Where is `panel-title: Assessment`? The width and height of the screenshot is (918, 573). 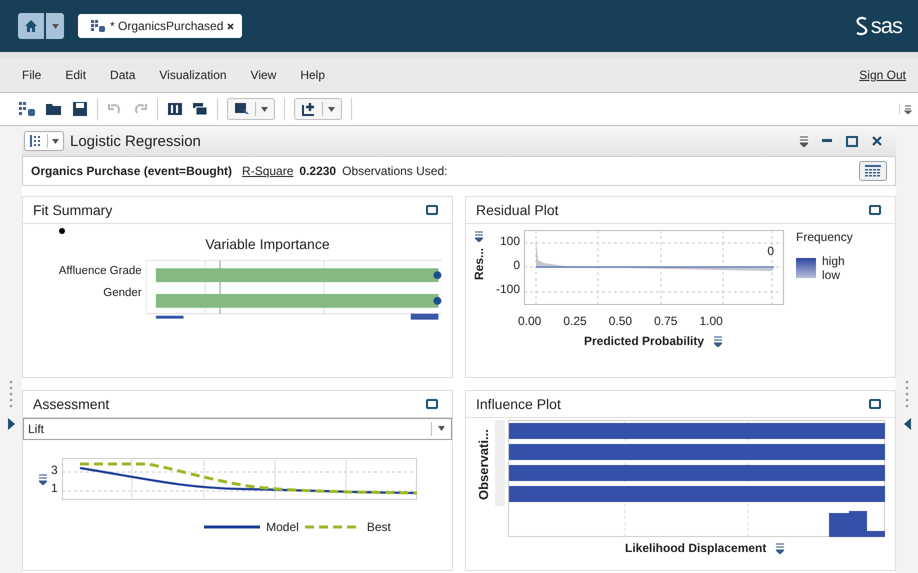
panel-title: Assessment is located at coordinates (71, 404).